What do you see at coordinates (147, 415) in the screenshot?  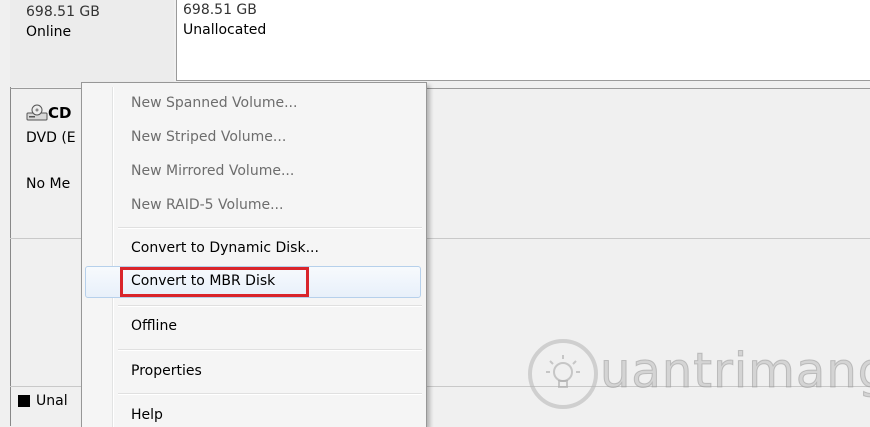 I see `menu-item-help: Help` at bounding box center [147, 415].